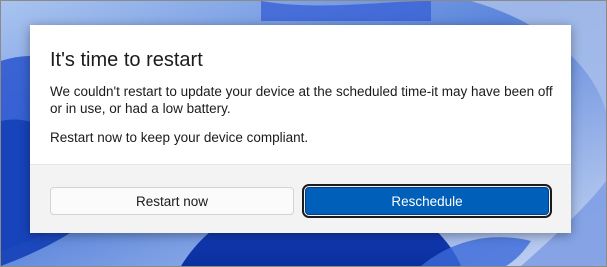 The height and width of the screenshot is (267, 607). I want to click on dialog-title: It's time to restart, so click(126, 60).